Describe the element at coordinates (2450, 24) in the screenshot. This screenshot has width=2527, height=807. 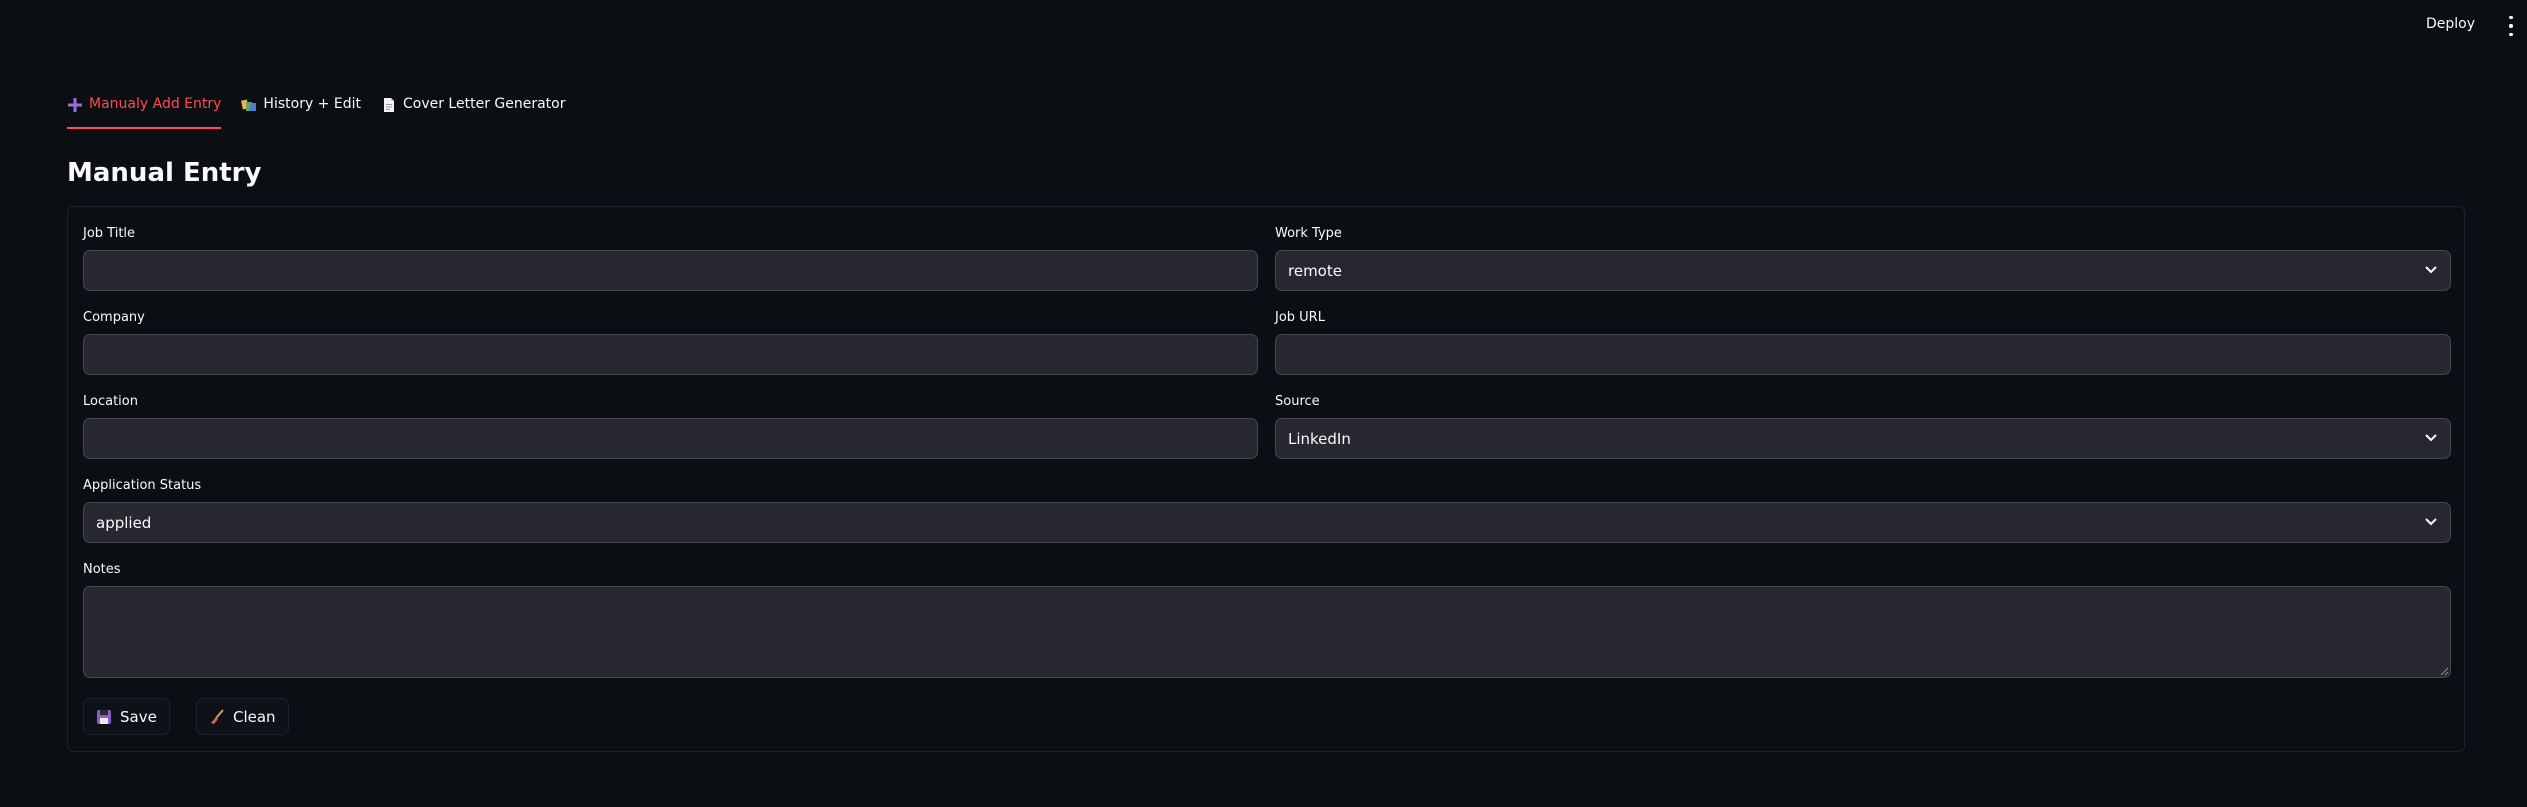
I see `deploy-button: Deploy` at that location.